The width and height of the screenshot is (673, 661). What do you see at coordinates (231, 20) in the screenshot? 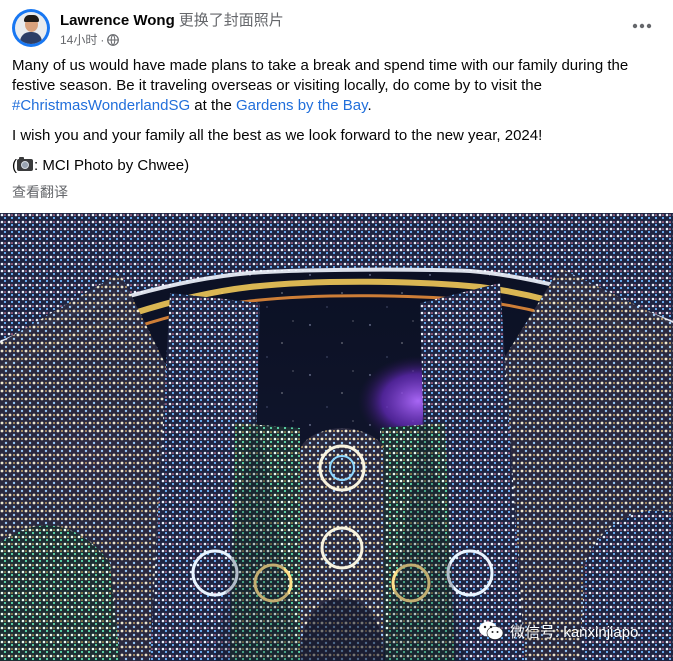
I see `post-action-text: 更换了封面照片` at bounding box center [231, 20].